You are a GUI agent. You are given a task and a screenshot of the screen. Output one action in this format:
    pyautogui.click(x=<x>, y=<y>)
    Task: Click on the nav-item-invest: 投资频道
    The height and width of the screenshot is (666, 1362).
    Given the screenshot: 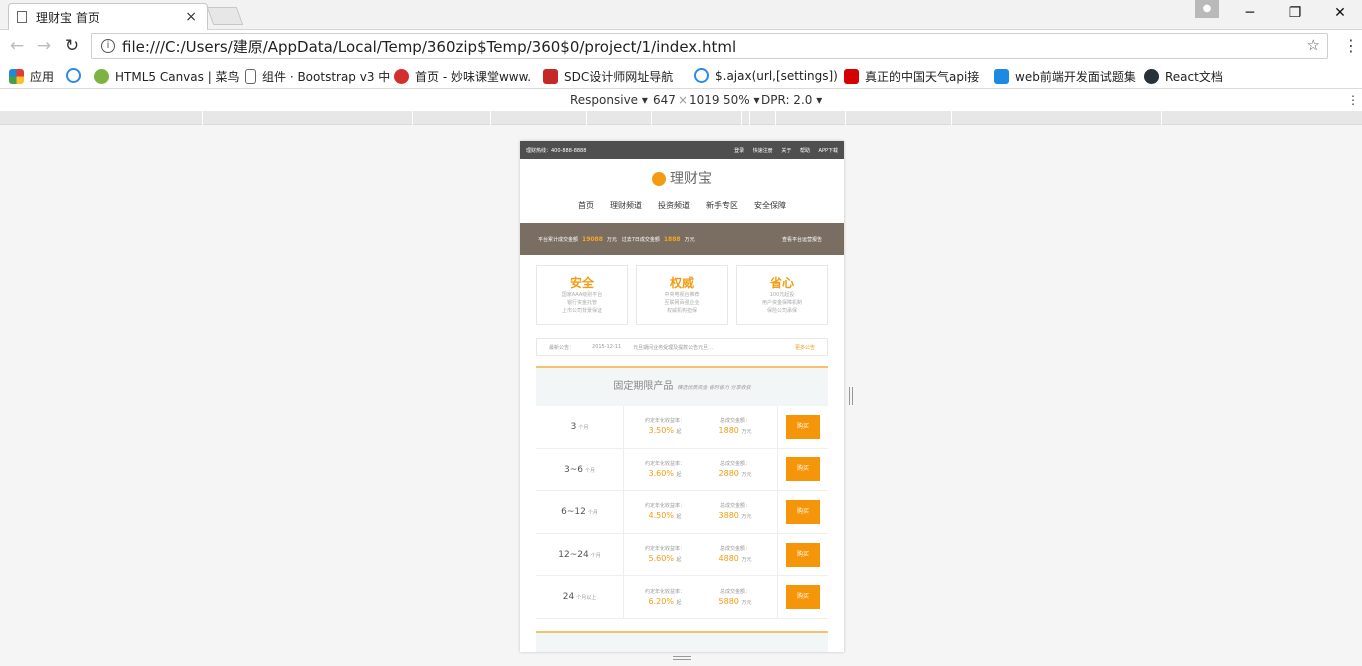 What is the action you would take?
    pyautogui.click(x=674, y=206)
    